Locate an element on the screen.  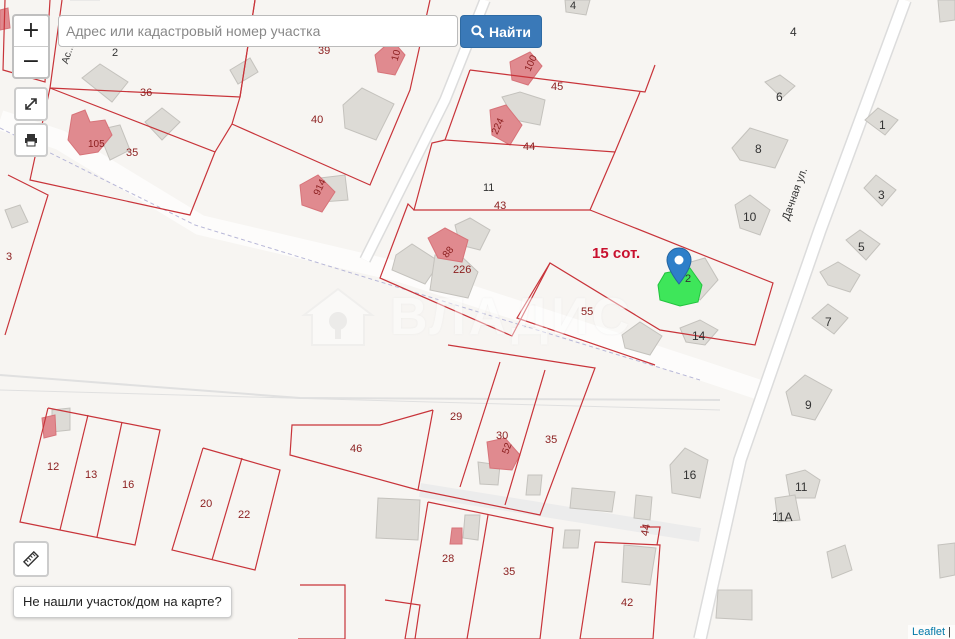
parcel-number: 29 is located at coordinates (456, 417).